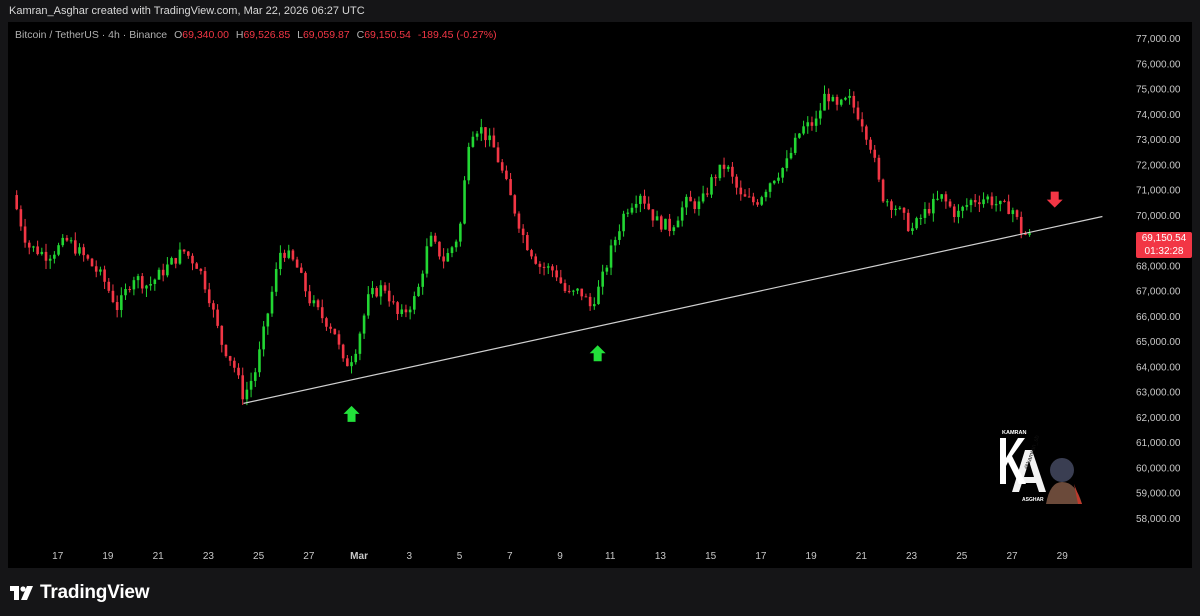 The image size is (1200, 616). What do you see at coordinates (661, 556) in the screenshot?
I see `x-tick-label: 13` at bounding box center [661, 556].